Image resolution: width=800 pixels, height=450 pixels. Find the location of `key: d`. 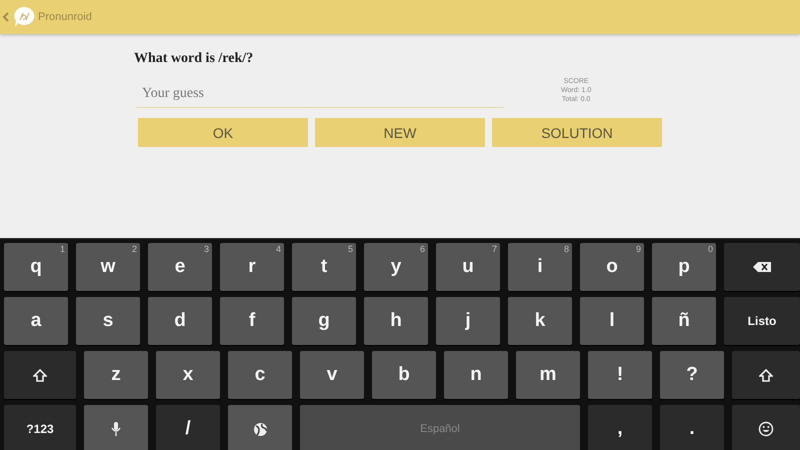

key: d is located at coordinates (180, 321).